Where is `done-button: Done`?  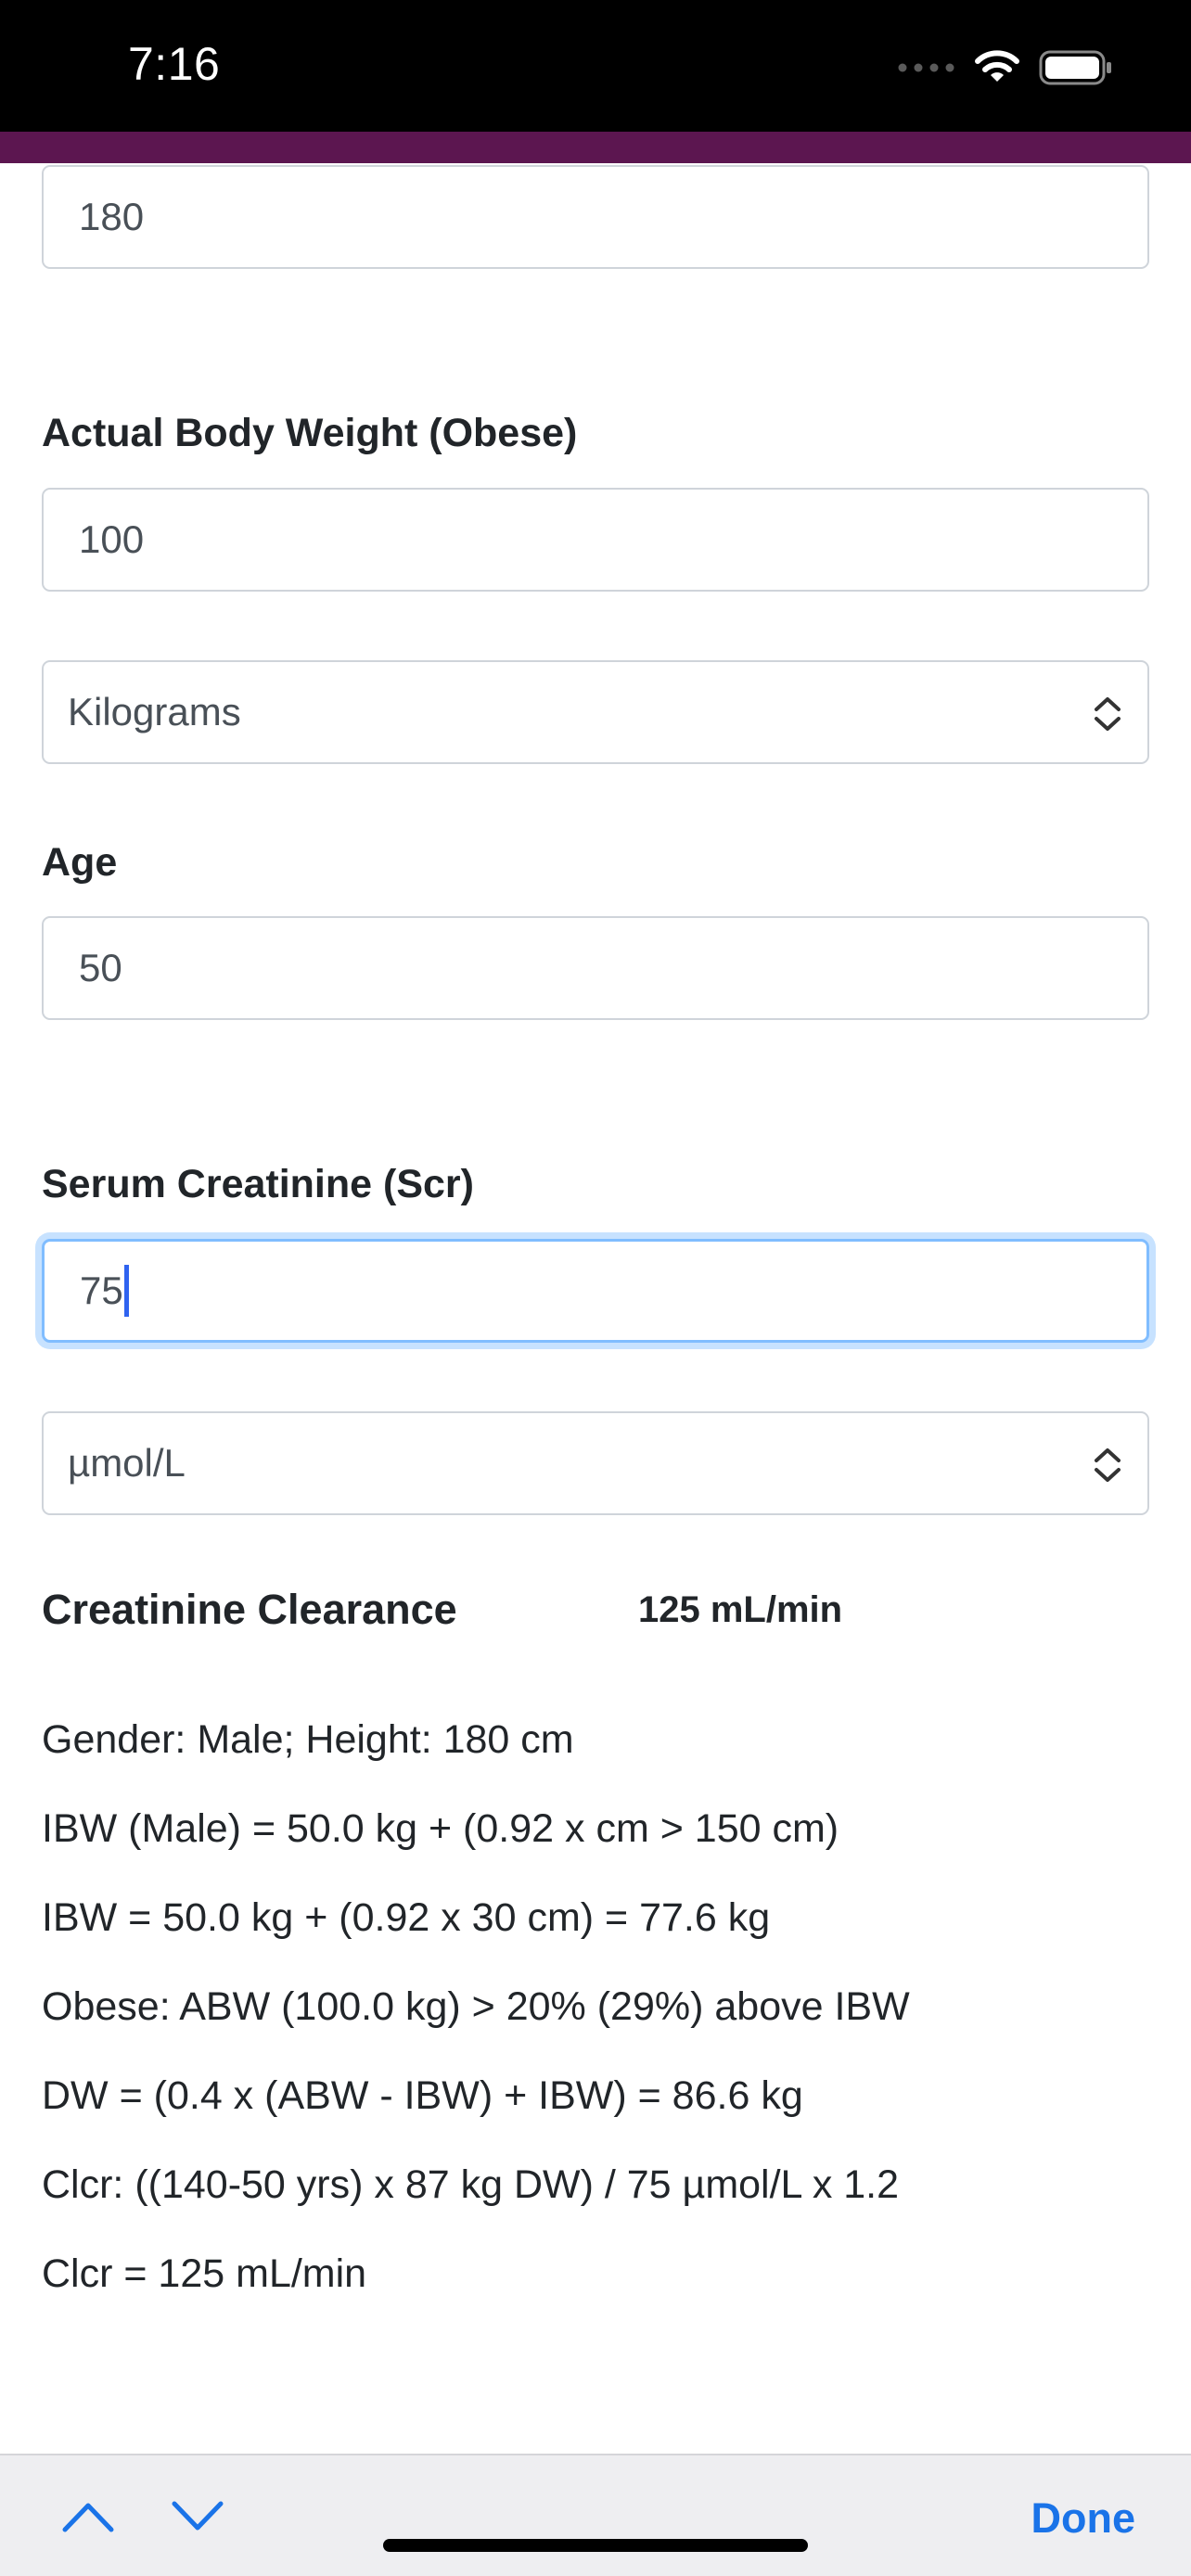
done-button: Done is located at coordinates (1084, 2518).